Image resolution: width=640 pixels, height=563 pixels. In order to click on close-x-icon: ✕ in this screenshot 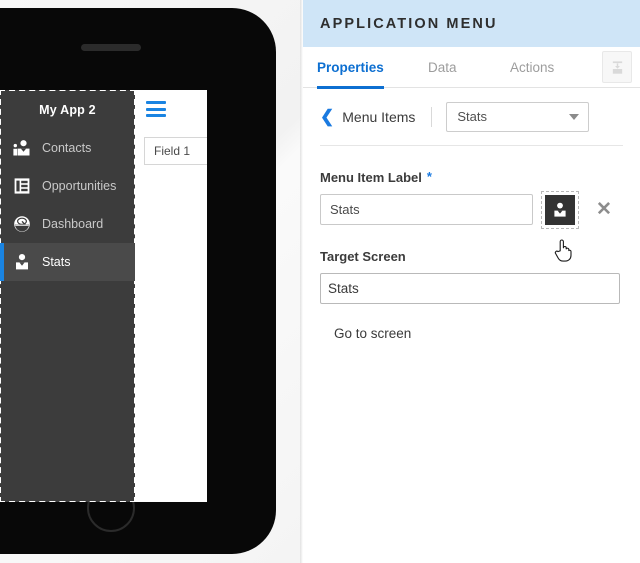, I will do `click(604, 209)`.